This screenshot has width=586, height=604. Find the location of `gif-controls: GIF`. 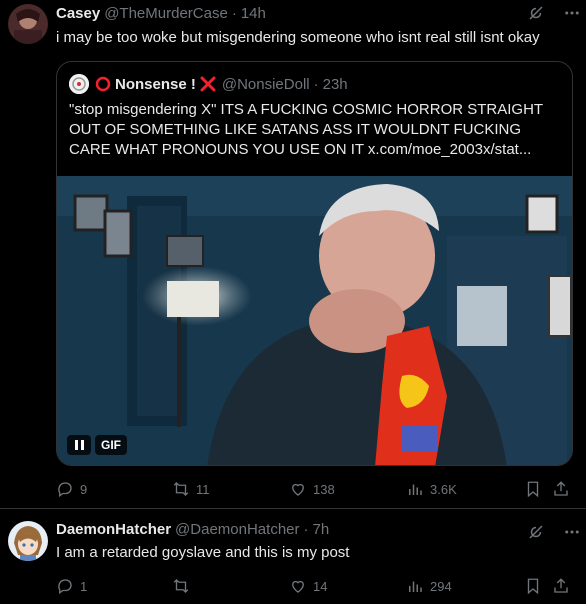

gif-controls: GIF is located at coordinates (97, 445).